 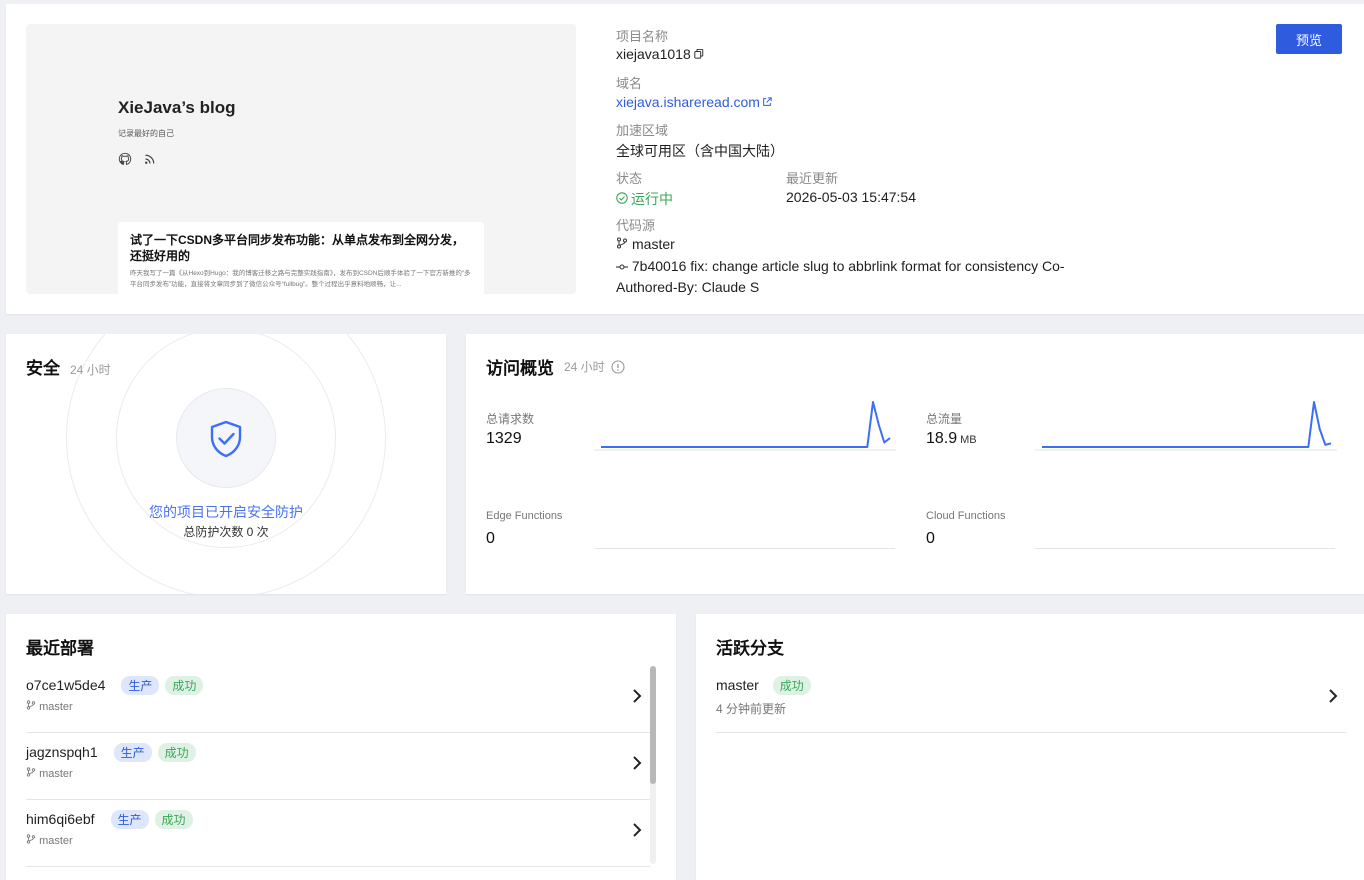 I want to click on preview-button: 预览, so click(x=1309, y=39).